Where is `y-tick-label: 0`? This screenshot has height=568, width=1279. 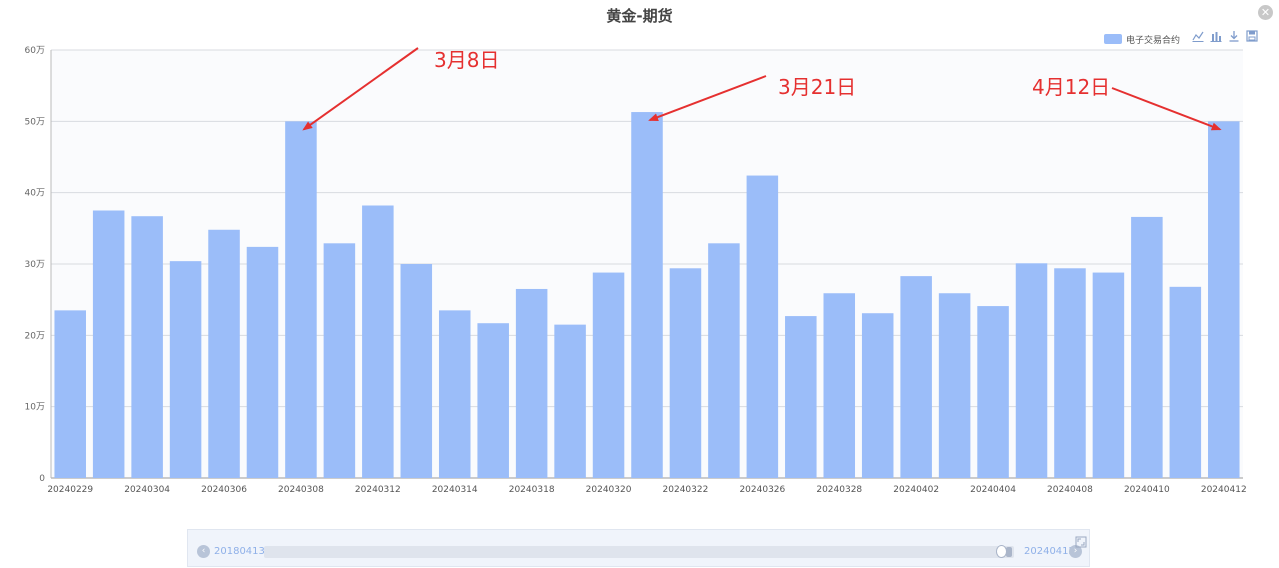 y-tick-label: 0 is located at coordinates (42, 479).